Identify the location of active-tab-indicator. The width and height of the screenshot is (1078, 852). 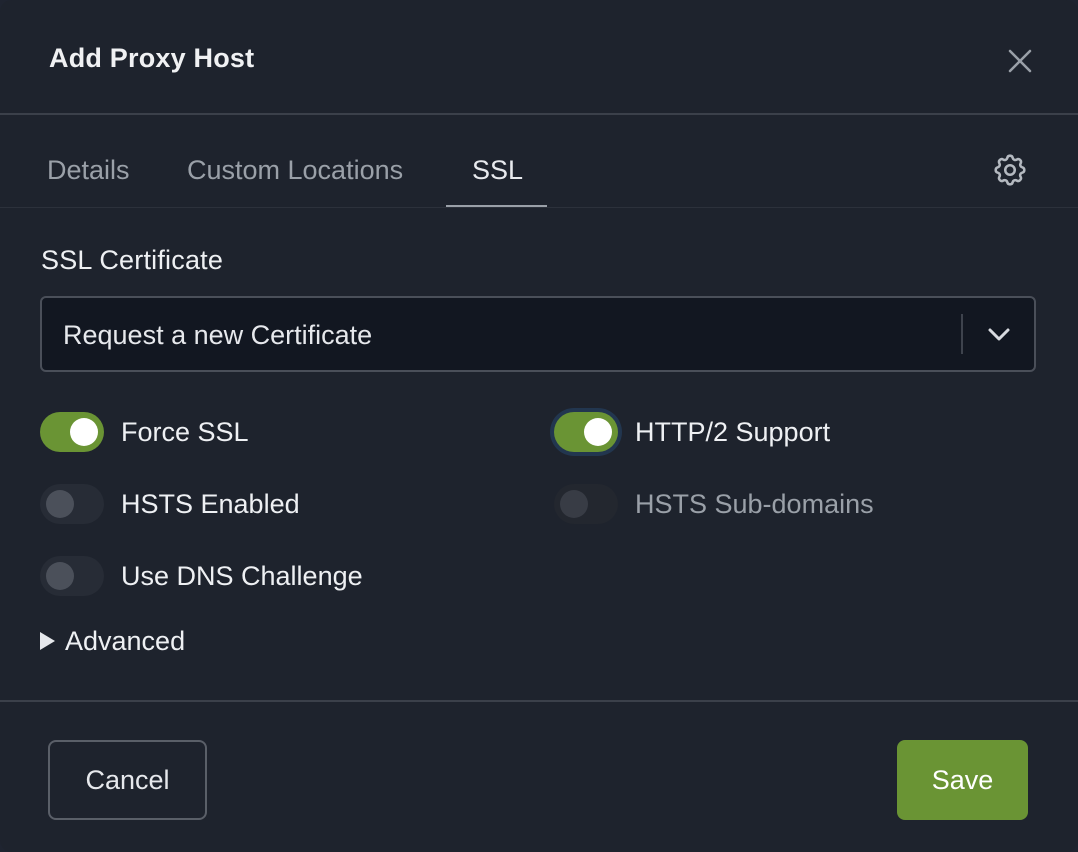
(496, 206).